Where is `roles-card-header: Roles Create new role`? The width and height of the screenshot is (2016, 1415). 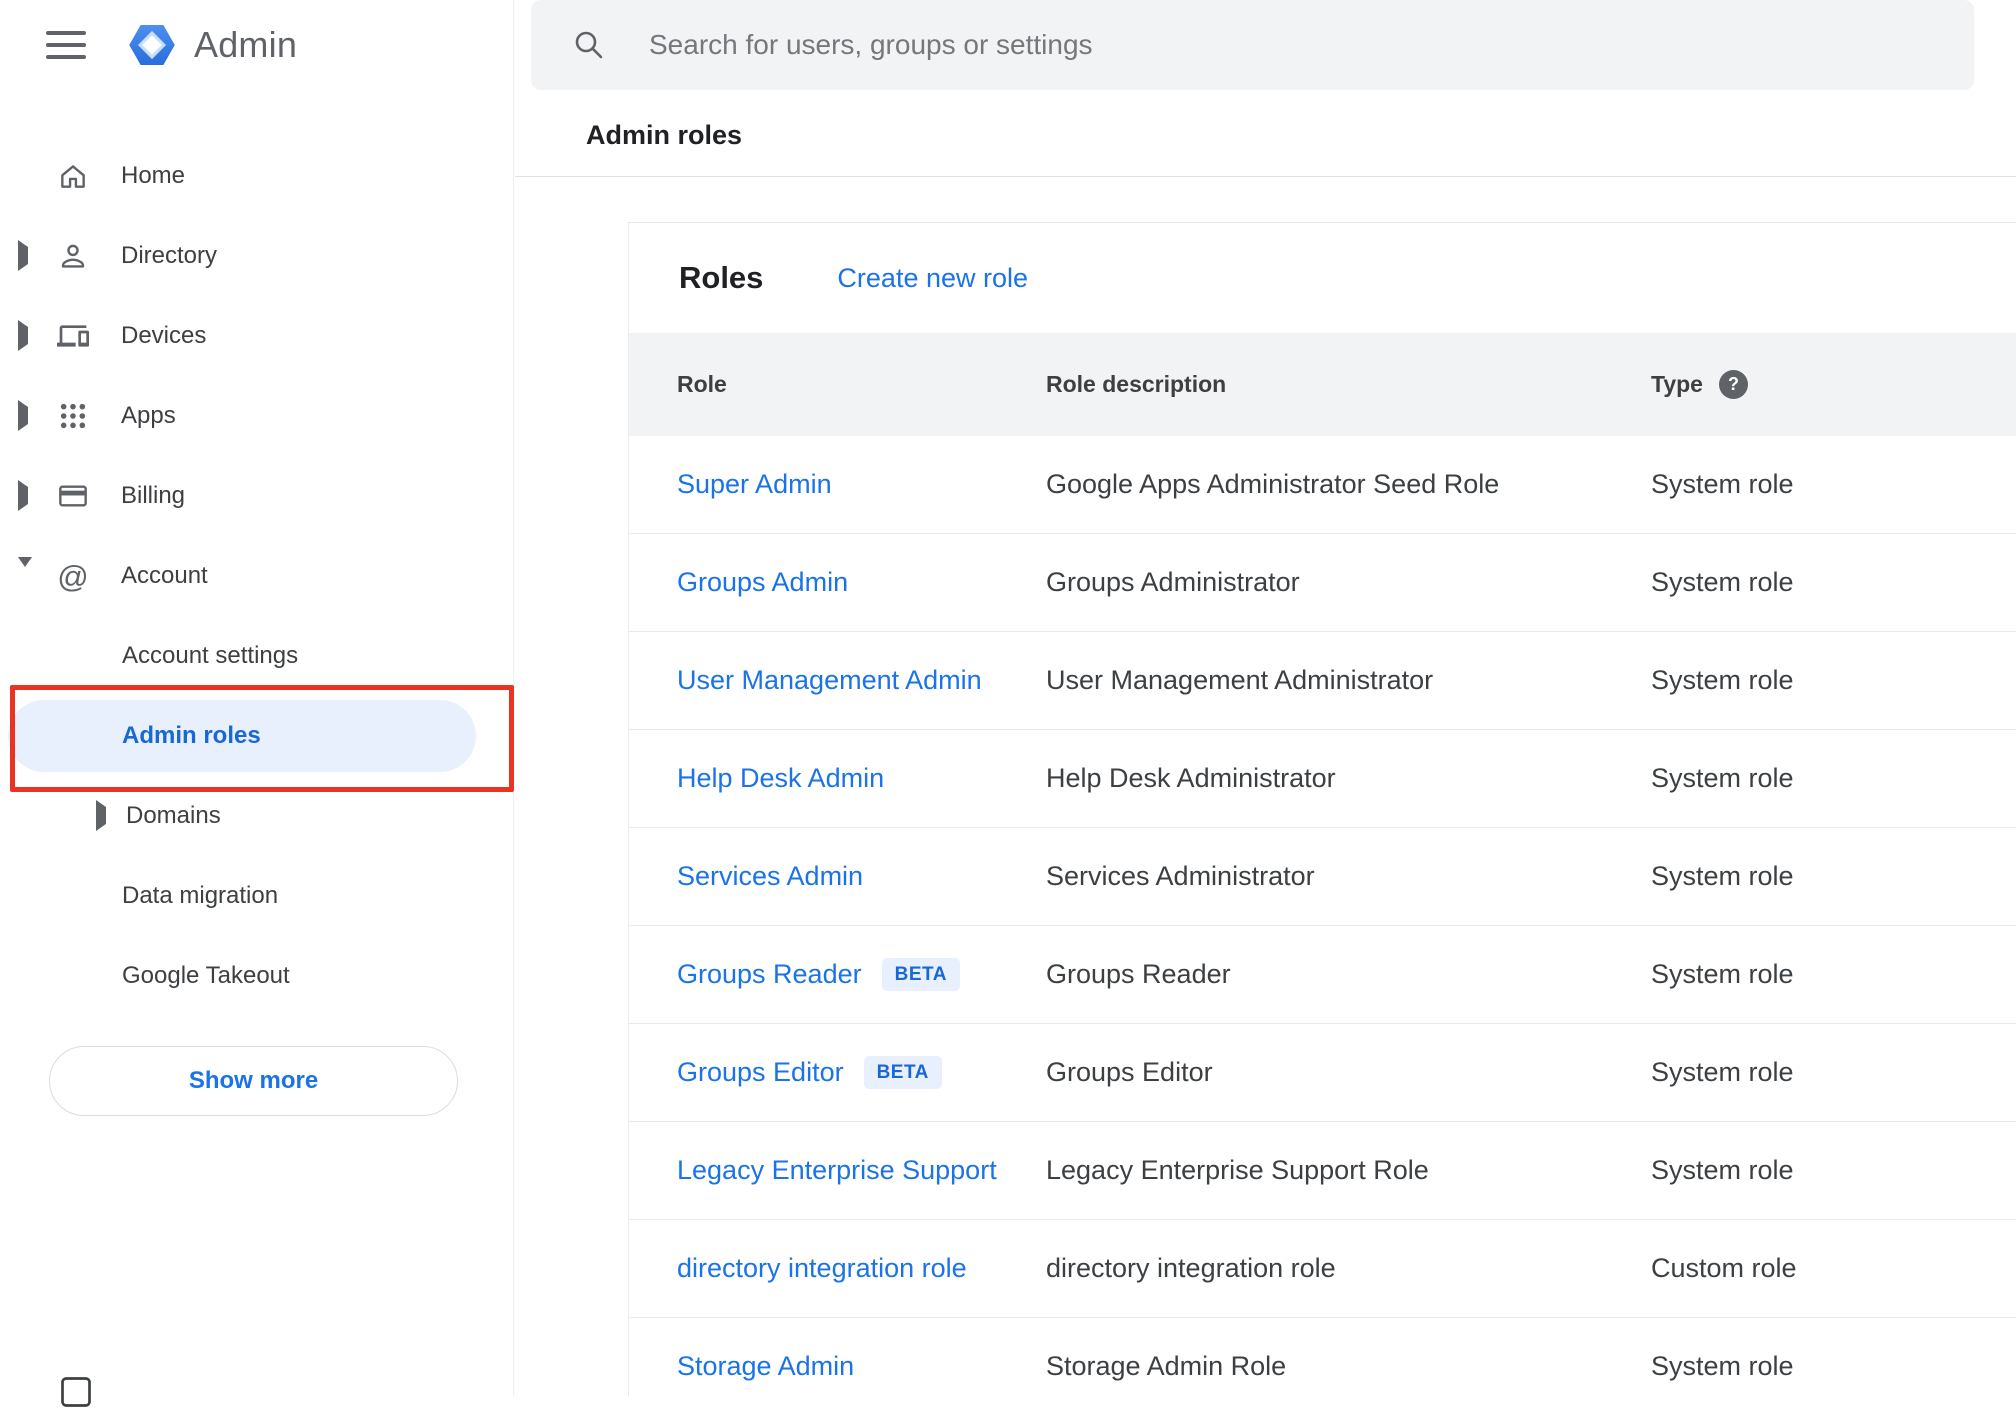
roles-card-header: Roles Create new role is located at coordinates (1322, 278).